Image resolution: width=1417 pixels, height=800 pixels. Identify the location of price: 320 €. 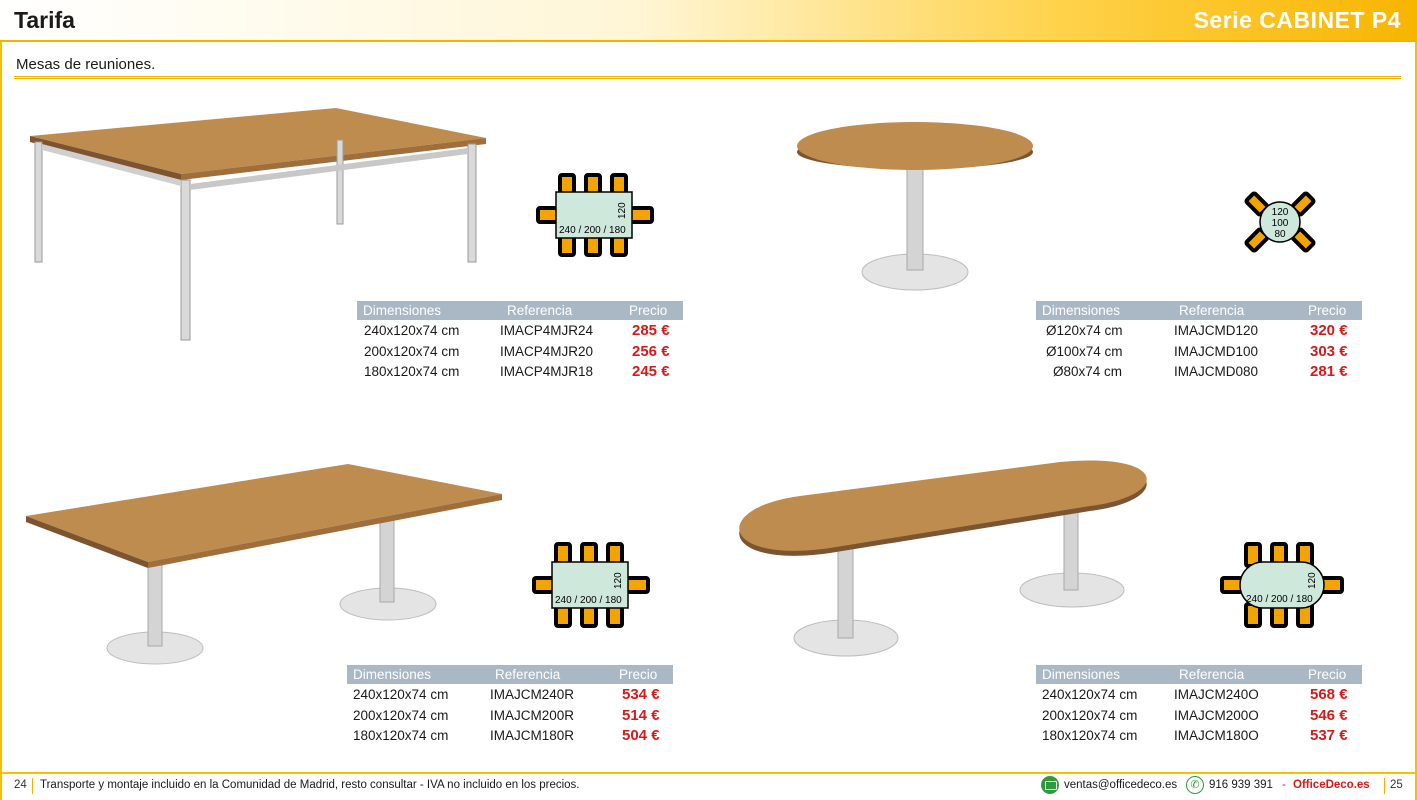
(1329, 330).